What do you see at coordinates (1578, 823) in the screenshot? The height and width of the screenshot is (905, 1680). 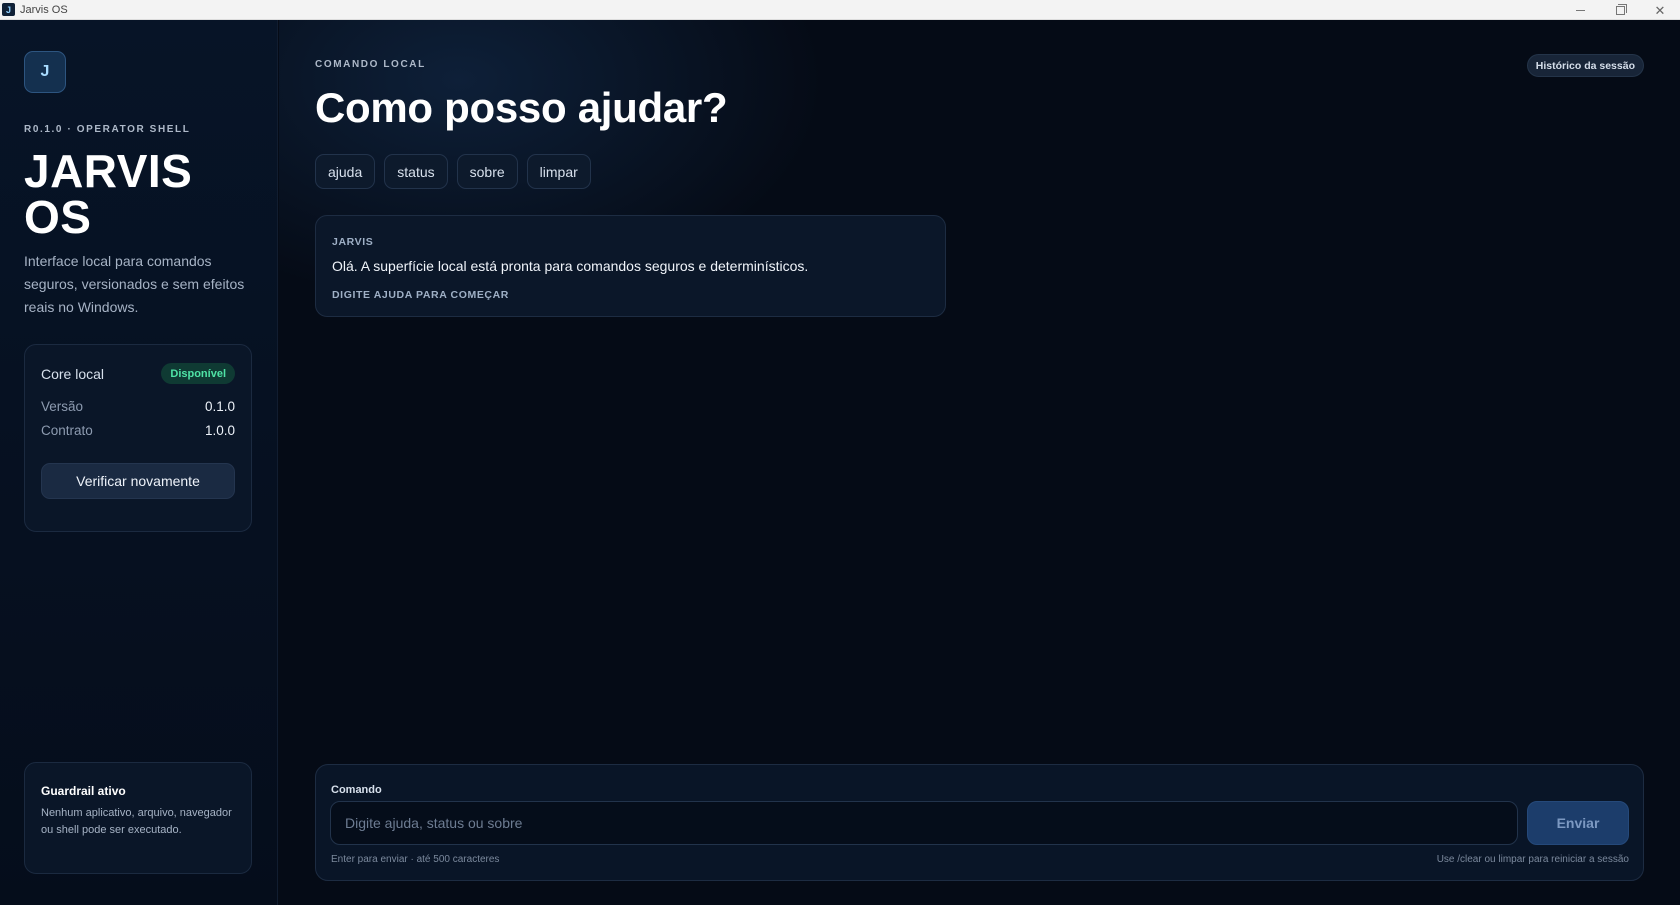 I see `send-button: Enviar` at bounding box center [1578, 823].